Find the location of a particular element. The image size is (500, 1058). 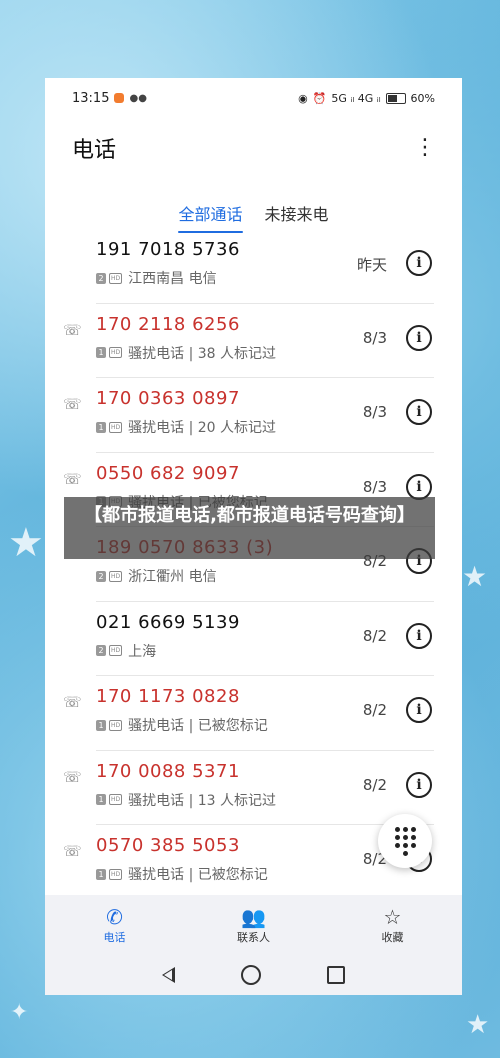

call-number: 170 2118 6256 is located at coordinates (168, 324).